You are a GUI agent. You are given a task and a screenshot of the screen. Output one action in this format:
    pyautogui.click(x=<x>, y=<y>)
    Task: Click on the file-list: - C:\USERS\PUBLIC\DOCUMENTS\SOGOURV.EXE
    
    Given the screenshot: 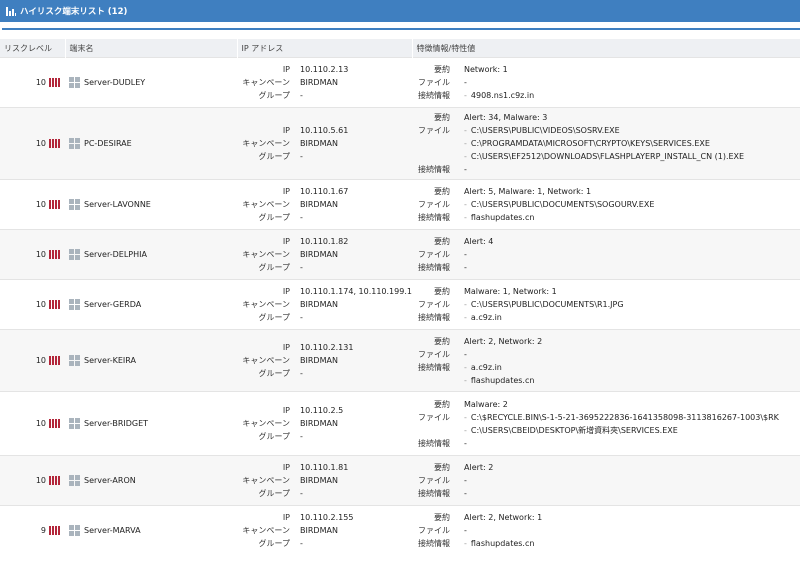 What is the action you would take?
    pyautogui.click(x=559, y=204)
    